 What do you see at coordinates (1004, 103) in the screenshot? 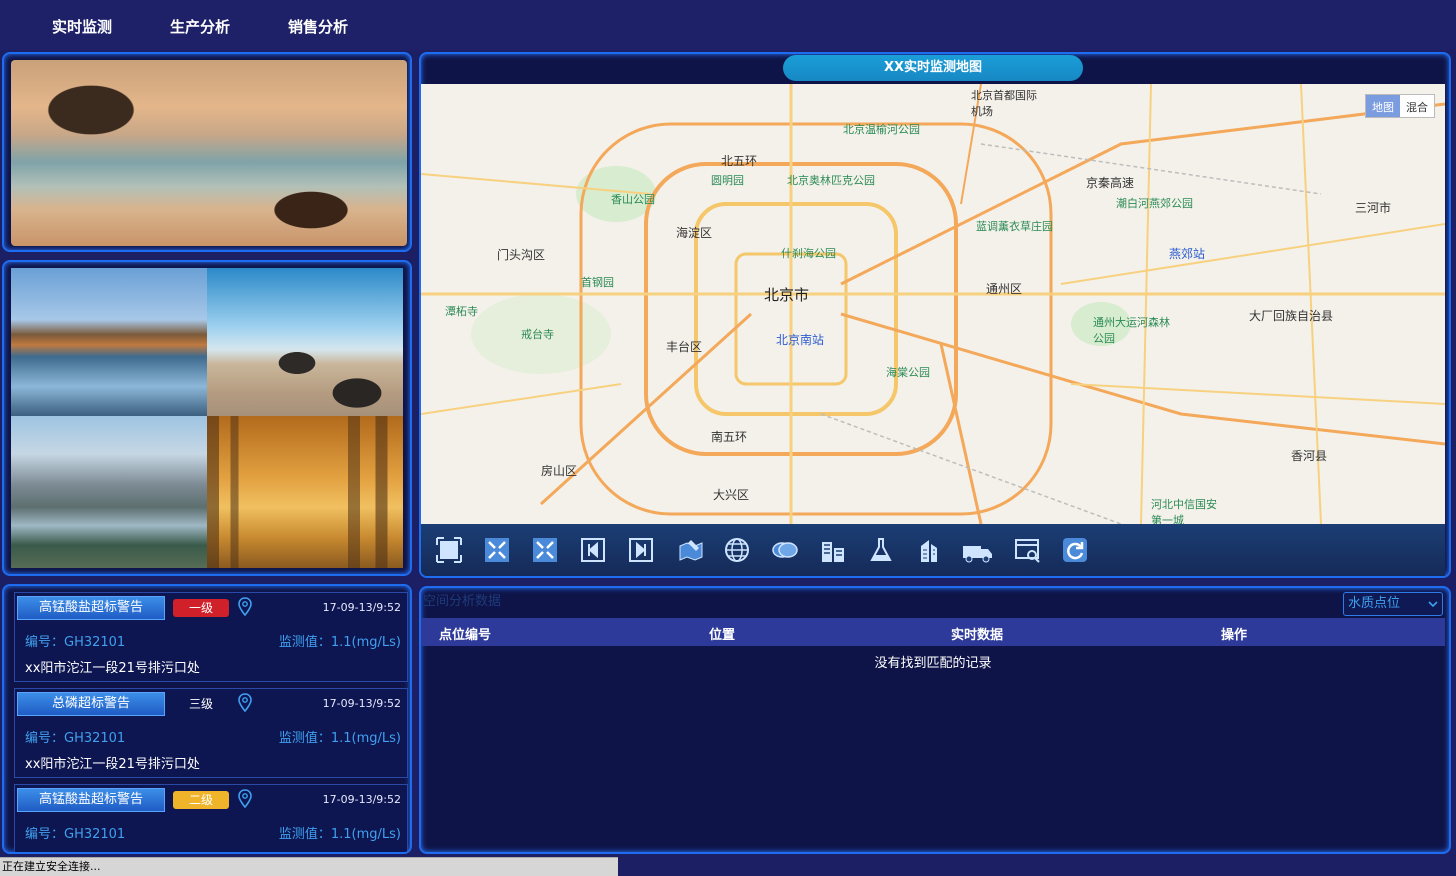
I see `map-label-capital-airport: 北京首都国际机场` at bounding box center [1004, 103].